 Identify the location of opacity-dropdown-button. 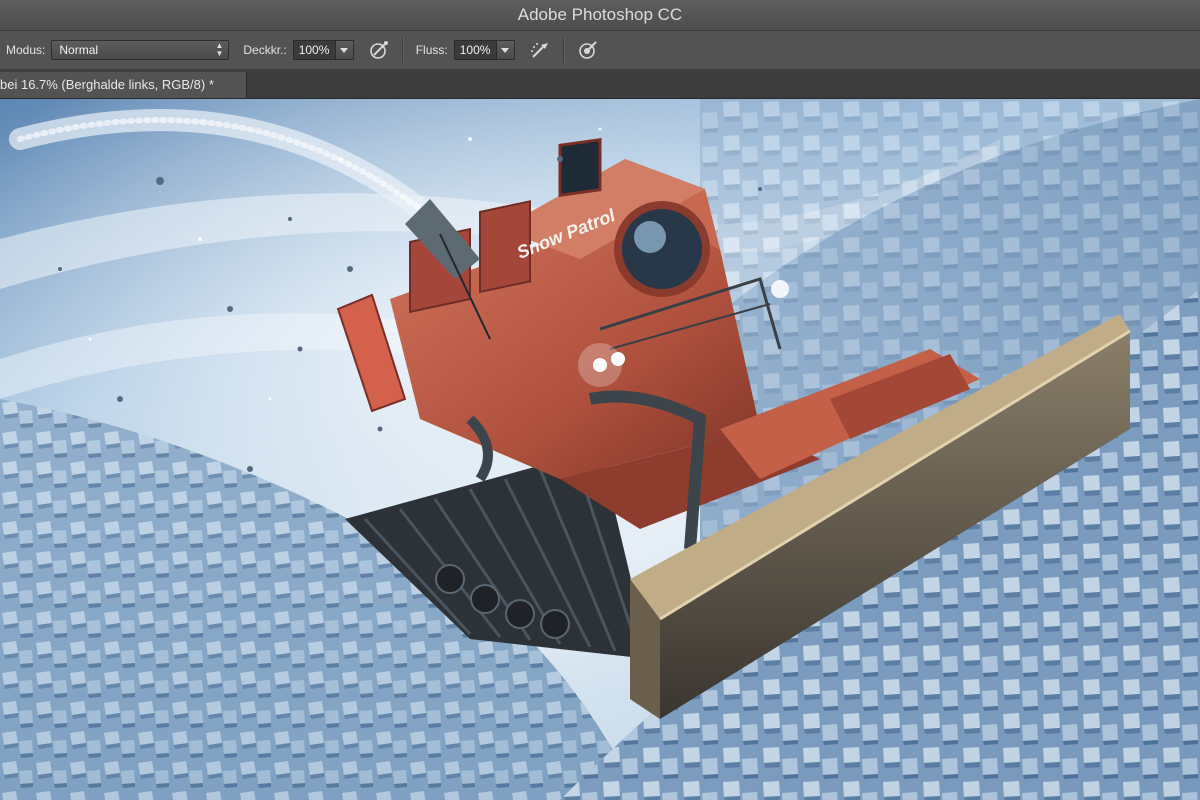
(344, 50).